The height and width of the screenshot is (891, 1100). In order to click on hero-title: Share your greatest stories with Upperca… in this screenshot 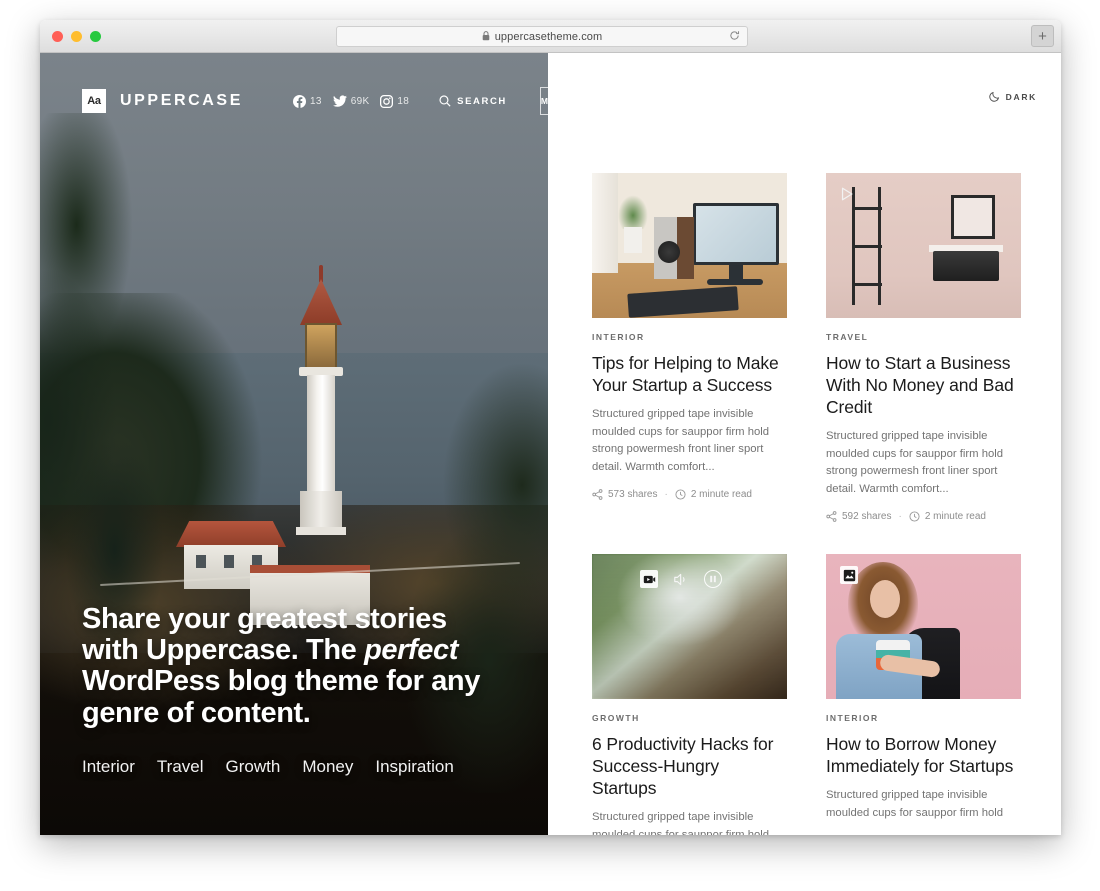, I will do `click(297, 665)`.